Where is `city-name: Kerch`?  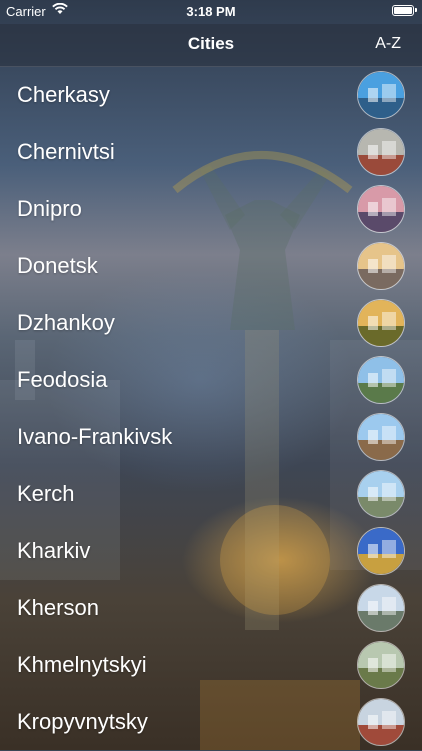
city-name: Kerch is located at coordinates (46, 493).